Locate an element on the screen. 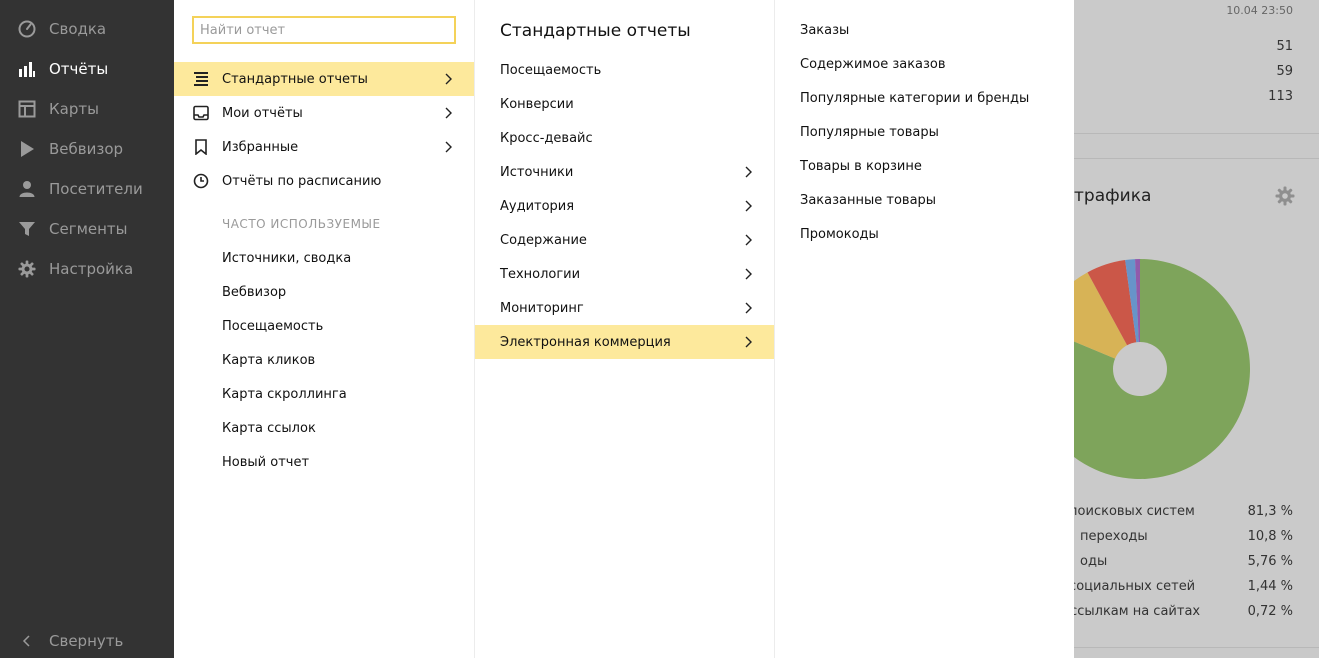 The height and width of the screenshot is (658, 1319). frequent-link-new-report: Новый отчет is located at coordinates (265, 462).